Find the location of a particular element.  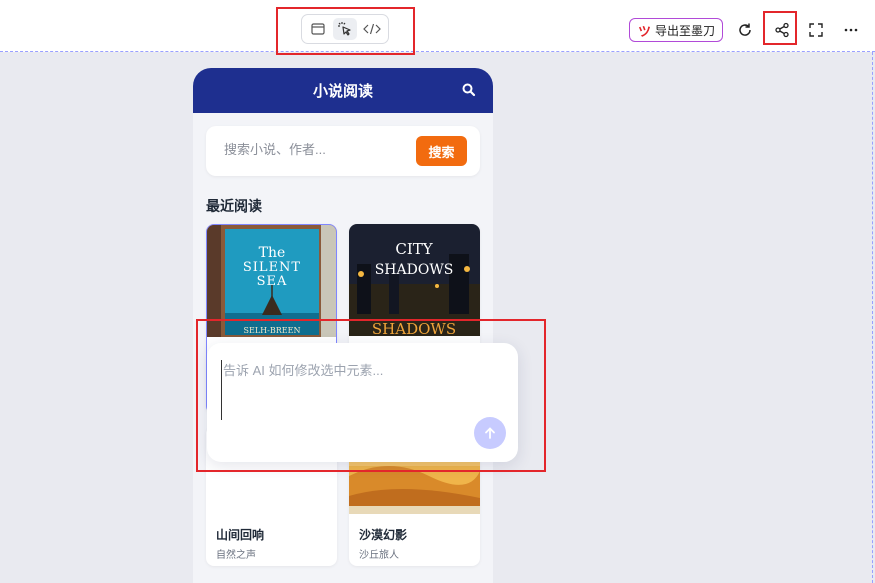

cover-title-line3: SEA is located at coordinates (272, 281).